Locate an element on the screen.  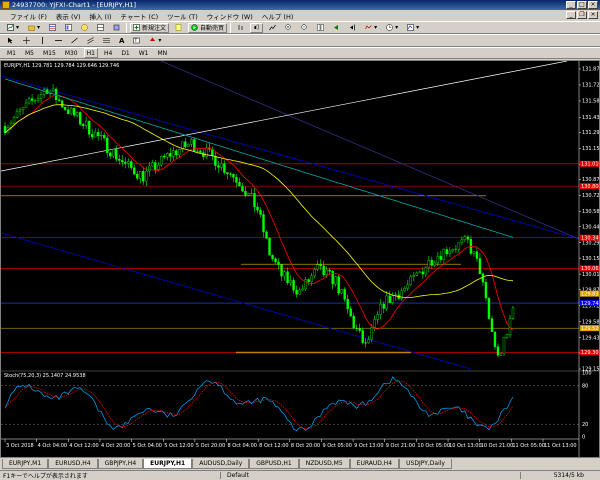
bar-chart-button is located at coordinates (240, 28).